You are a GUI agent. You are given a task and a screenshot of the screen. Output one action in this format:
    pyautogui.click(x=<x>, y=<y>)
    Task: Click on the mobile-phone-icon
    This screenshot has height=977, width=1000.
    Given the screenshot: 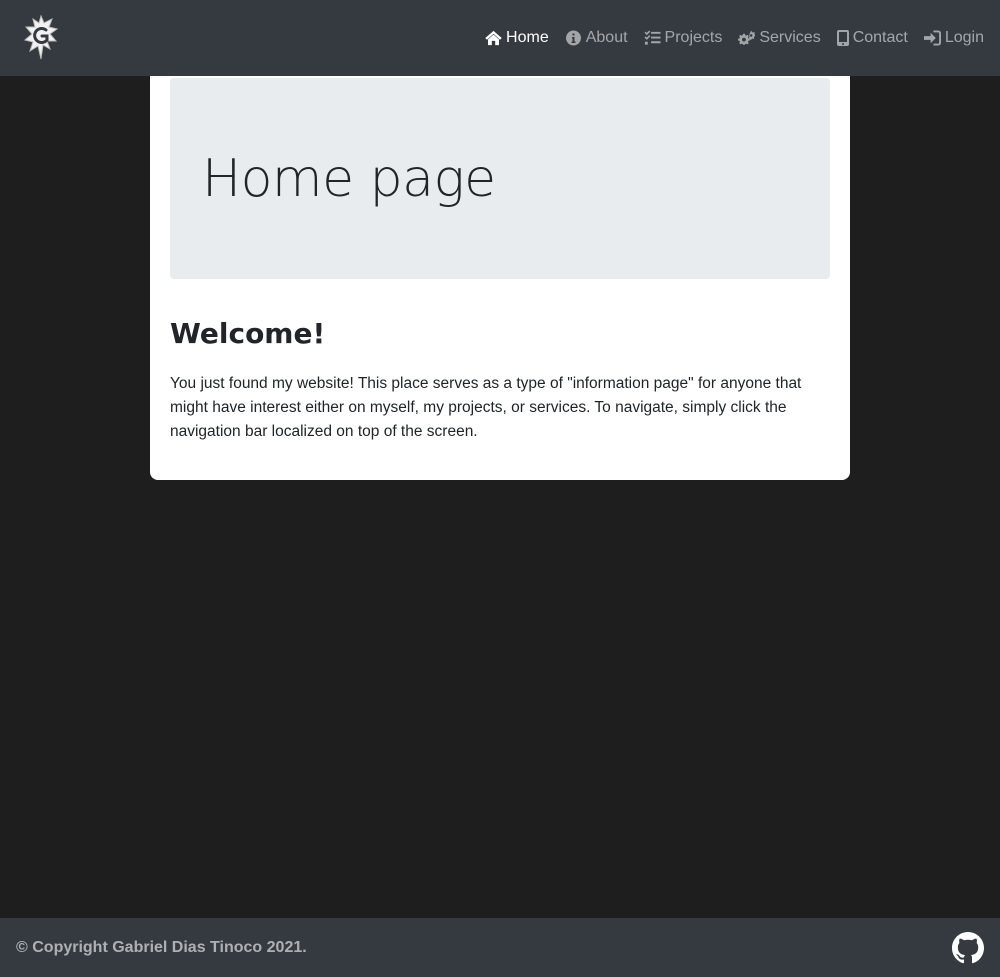 What is the action you would take?
    pyautogui.click(x=842, y=38)
    